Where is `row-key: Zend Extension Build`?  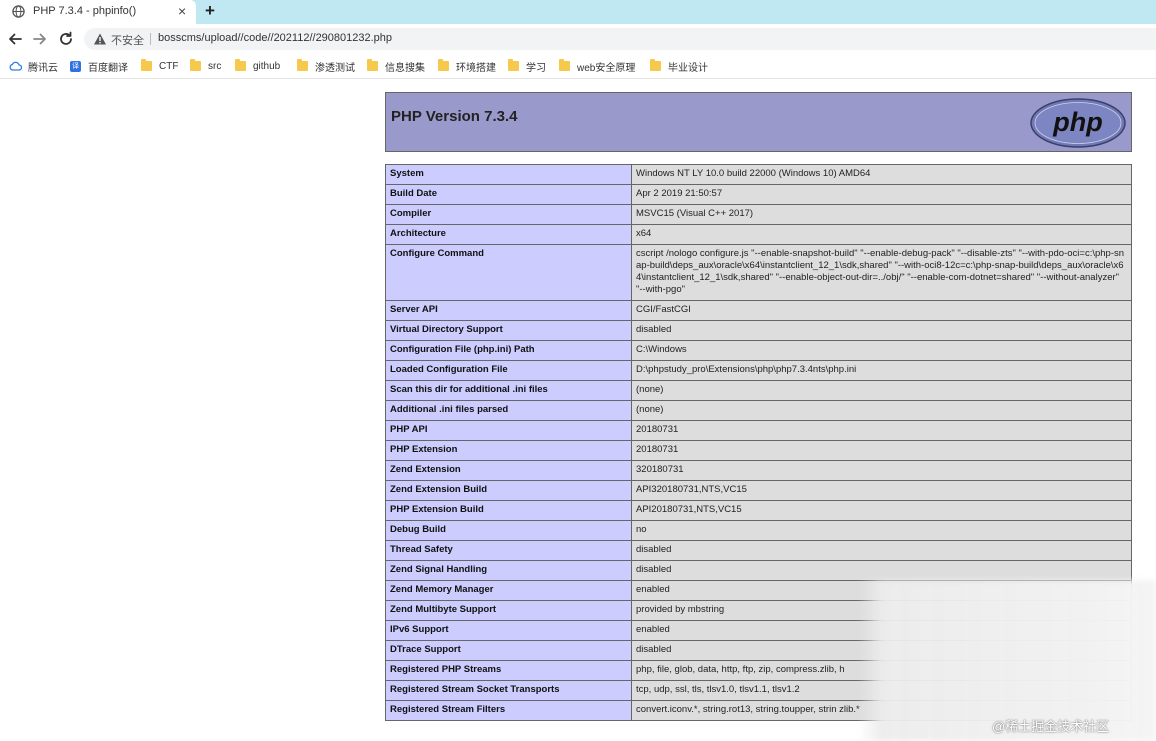 row-key: Zend Extension Build is located at coordinates (508, 490).